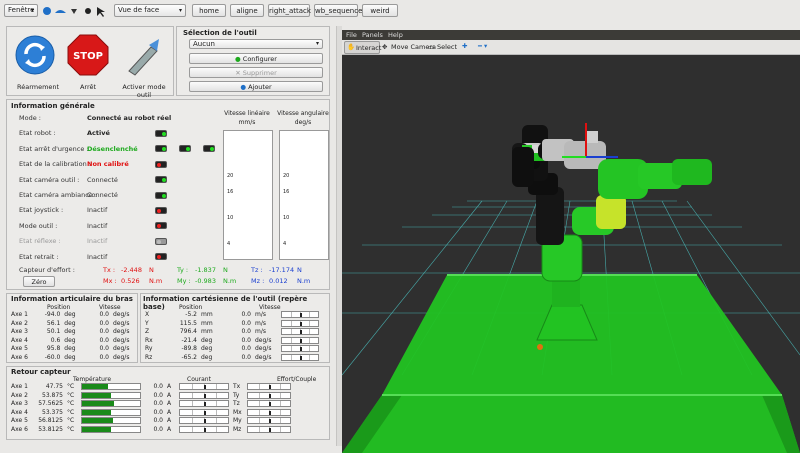 The width and height of the screenshot is (800, 453). I want to click on joint-speed-header: Vitesse, so click(110, 307).